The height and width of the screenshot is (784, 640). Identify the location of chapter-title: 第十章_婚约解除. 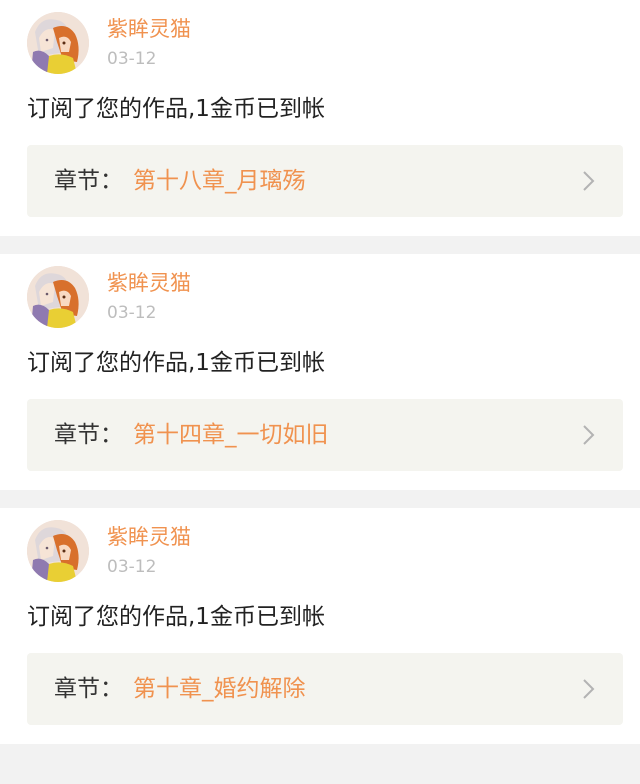
(219, 689).